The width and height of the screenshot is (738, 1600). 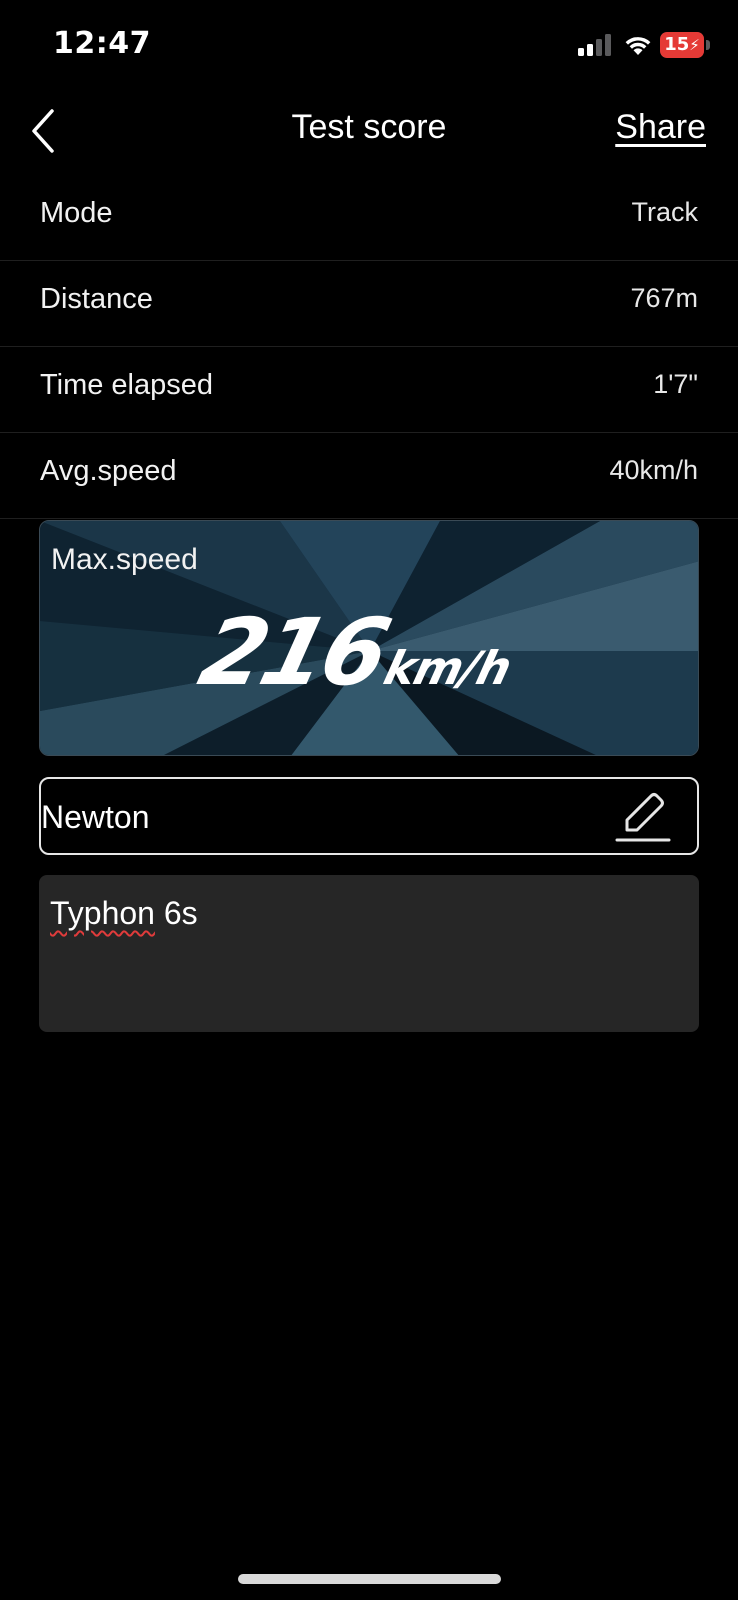 I want to click on stat-row-time-elapsed: Time elapsed 1'7", so click(x=369, y=390).